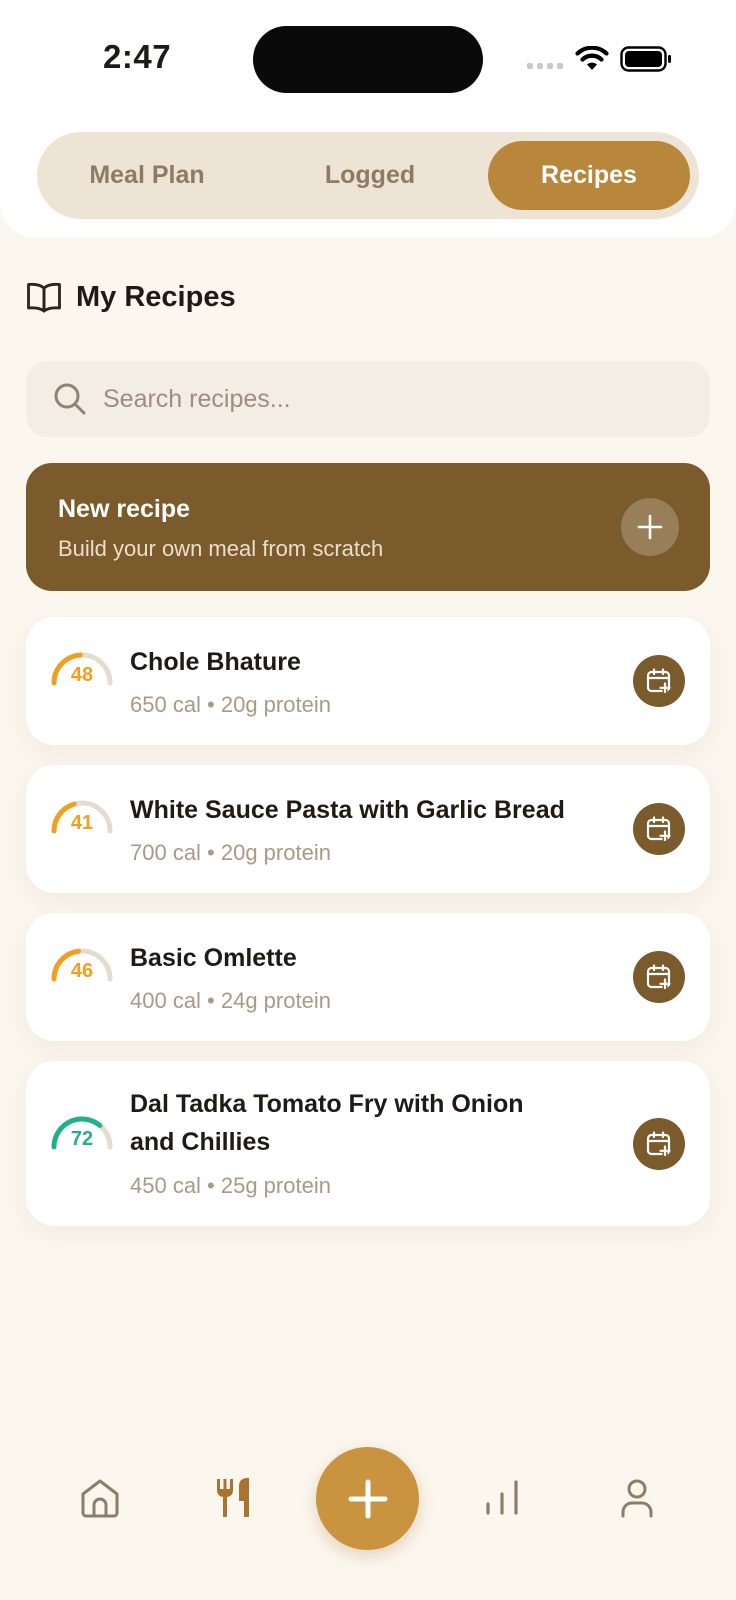 The height and width of the screenshot is (1600, 736). I want to click on add-button, so click(367, 1498).